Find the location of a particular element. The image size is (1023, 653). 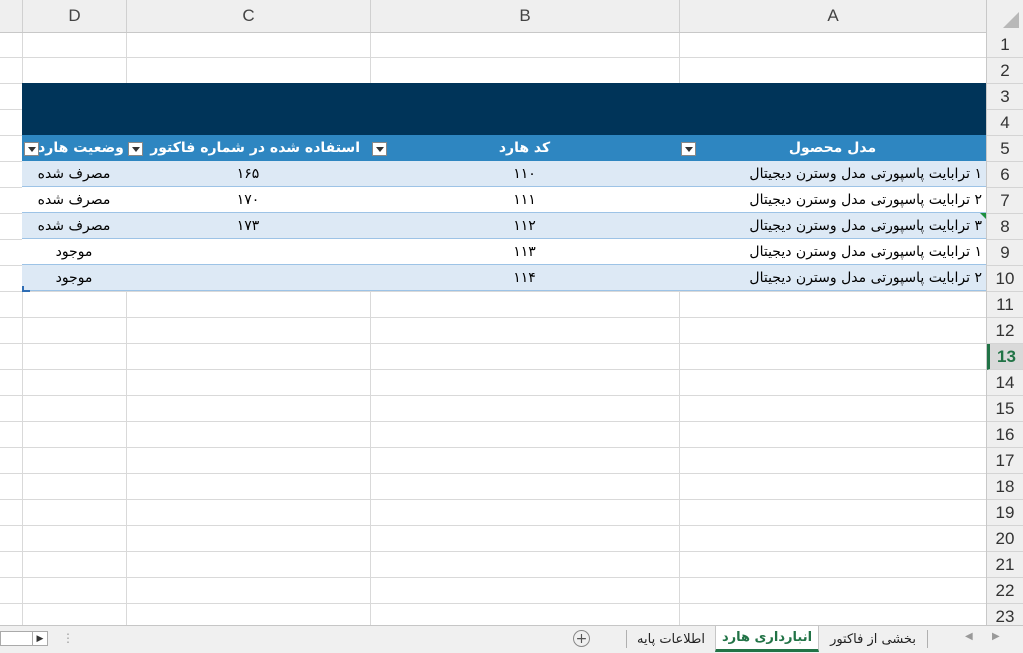

row-header: 8 is located at coordinates (1005, 227).